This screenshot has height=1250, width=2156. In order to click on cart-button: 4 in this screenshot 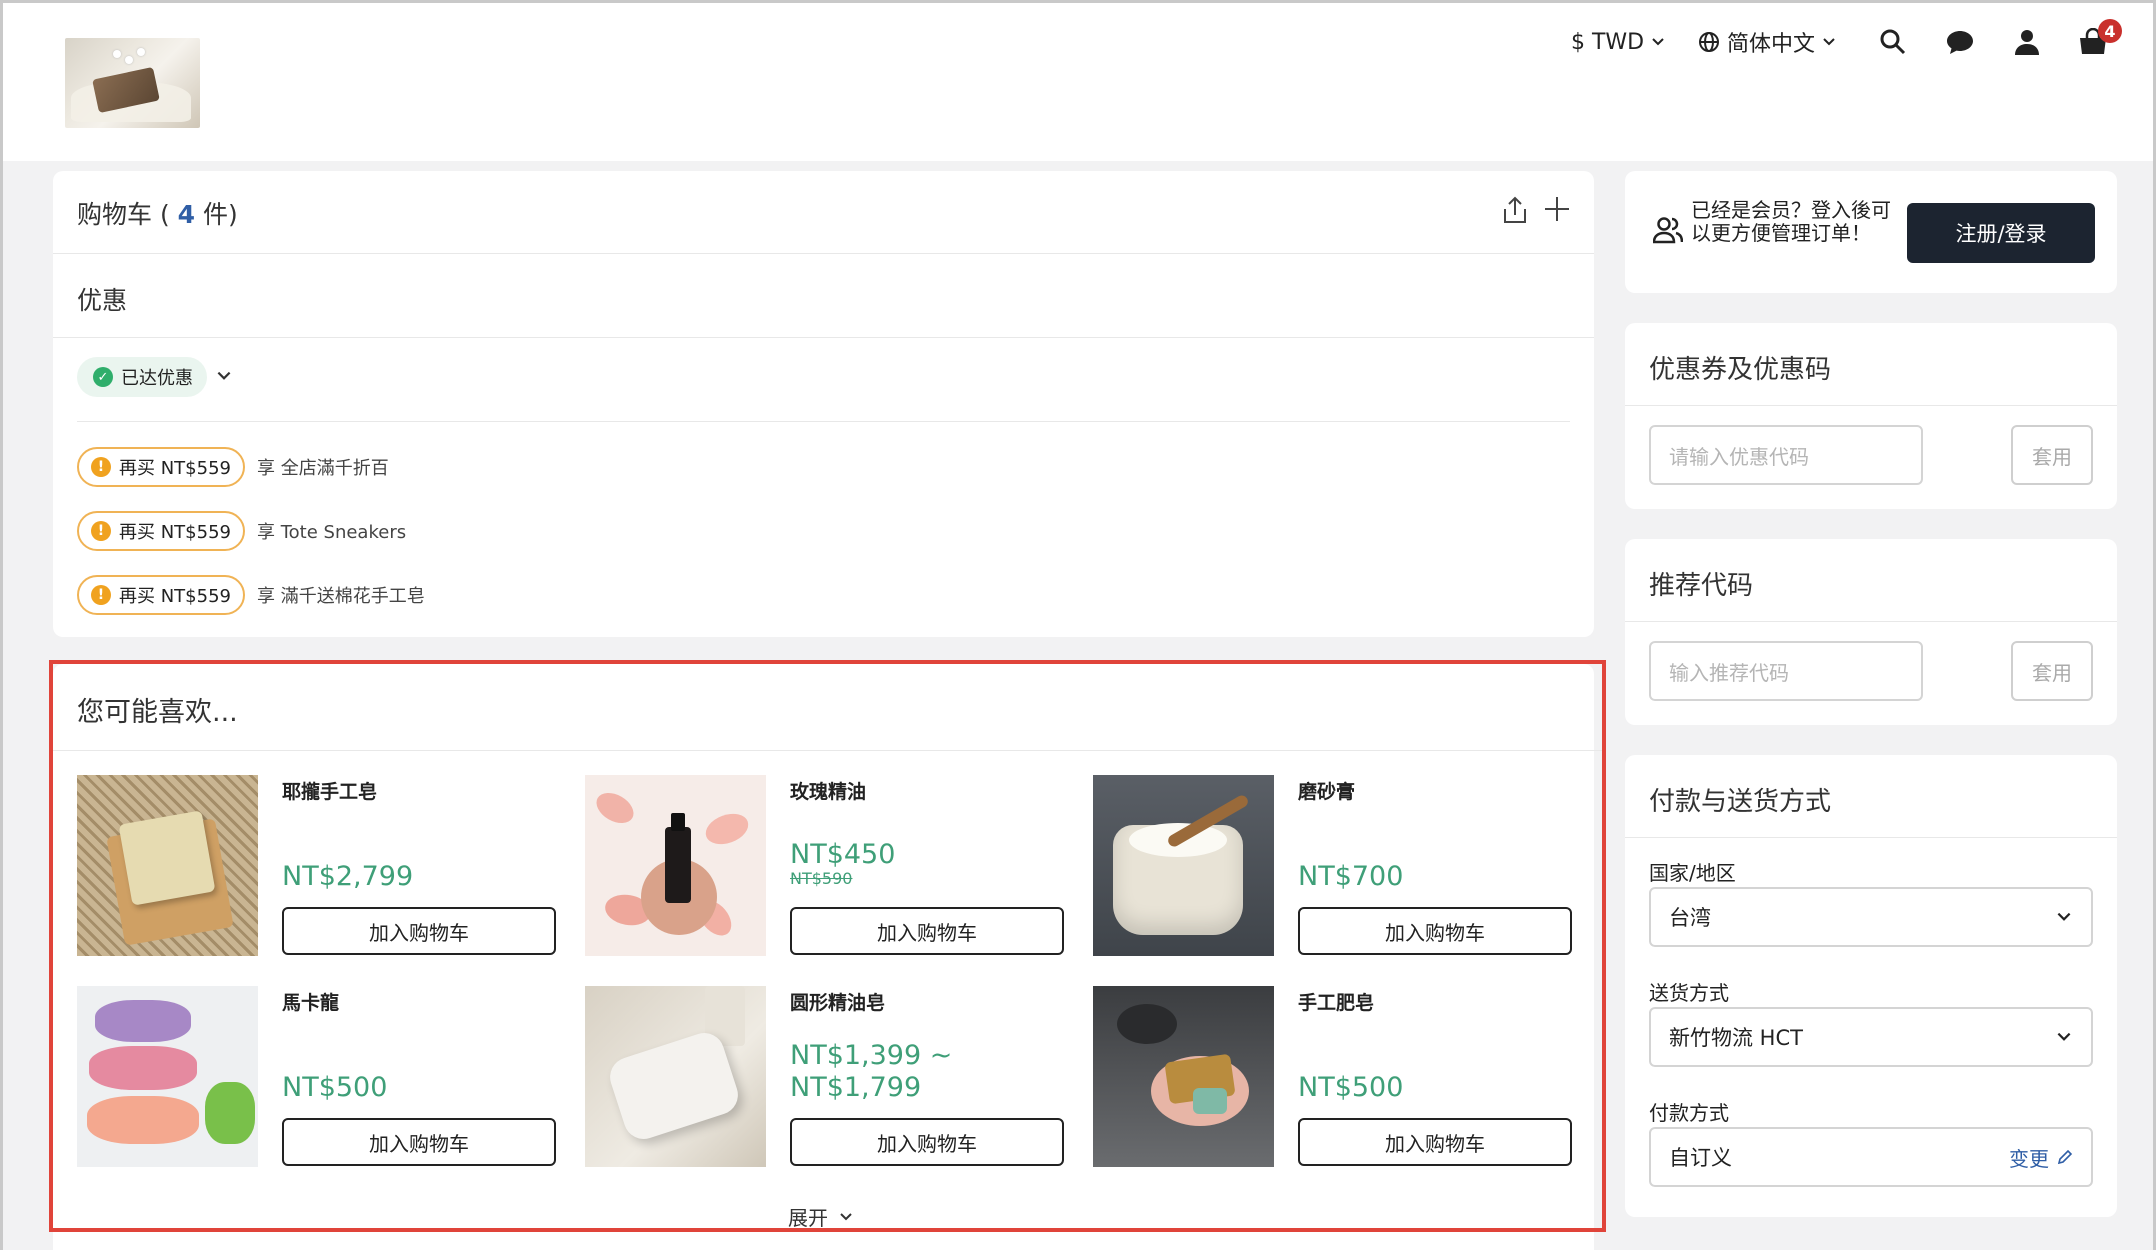, I will do `click(2099, 40)`.